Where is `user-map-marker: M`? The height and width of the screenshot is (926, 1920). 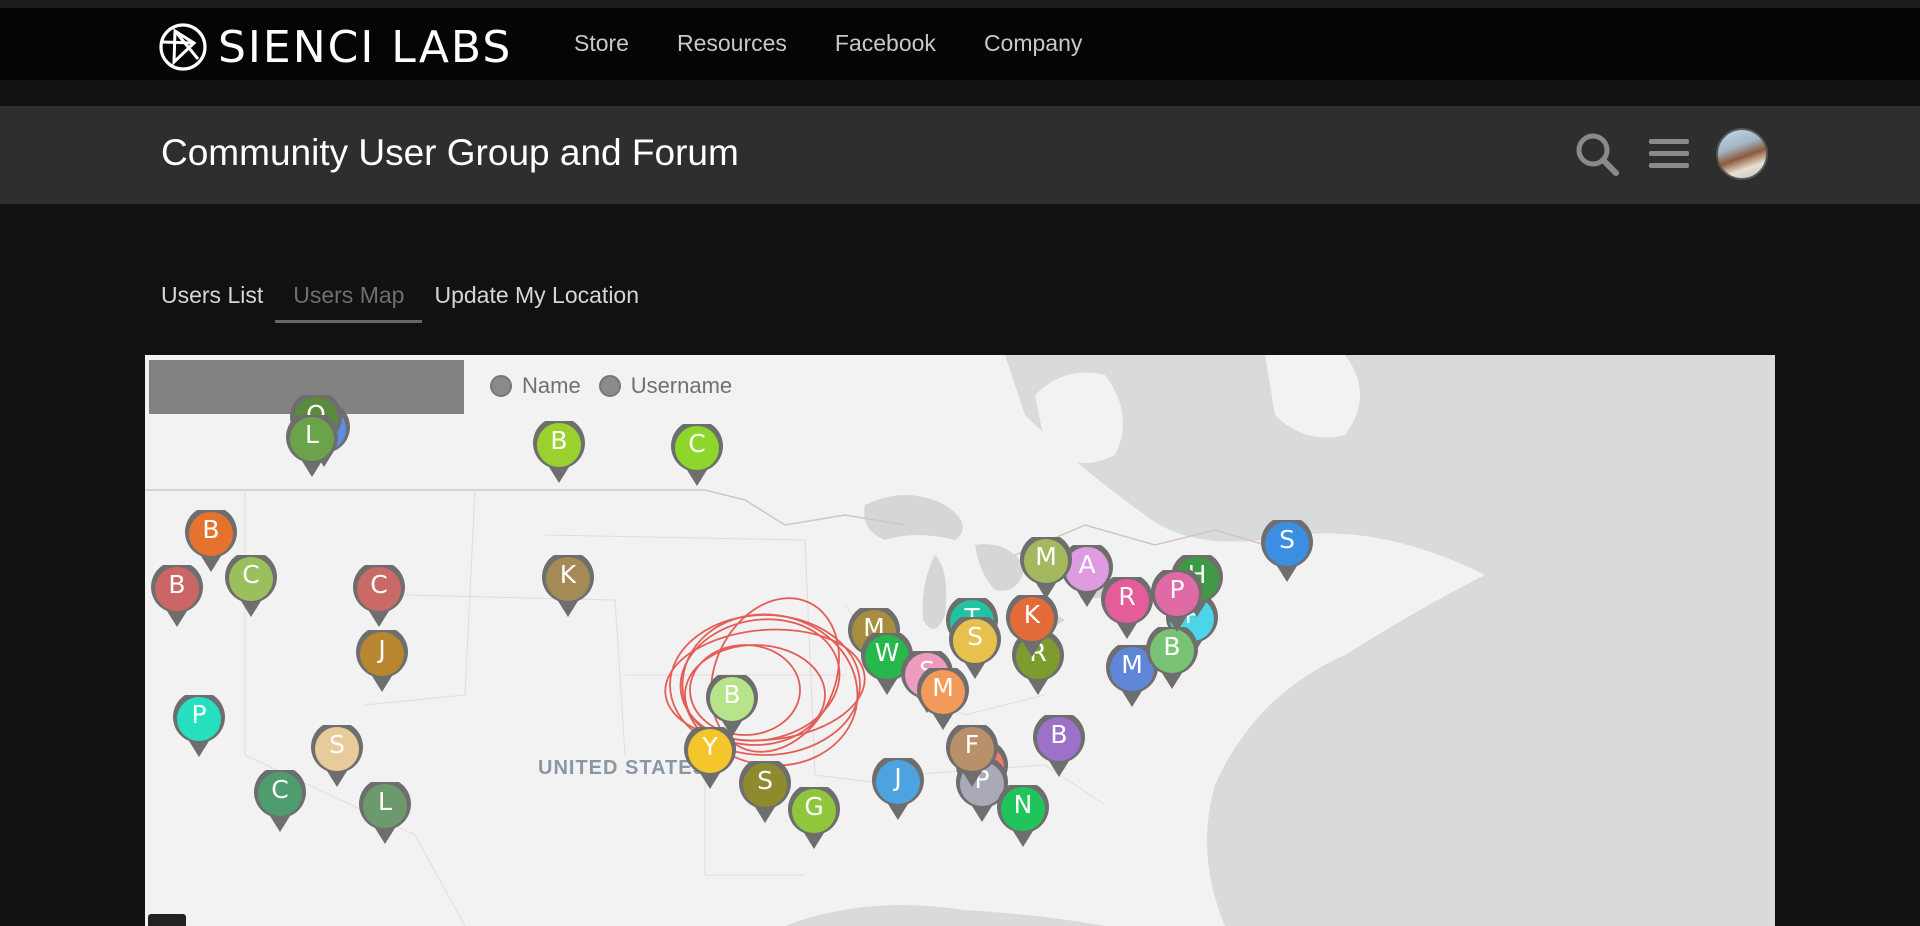
user-map-marker: M is located at coordinates (1046, 569).